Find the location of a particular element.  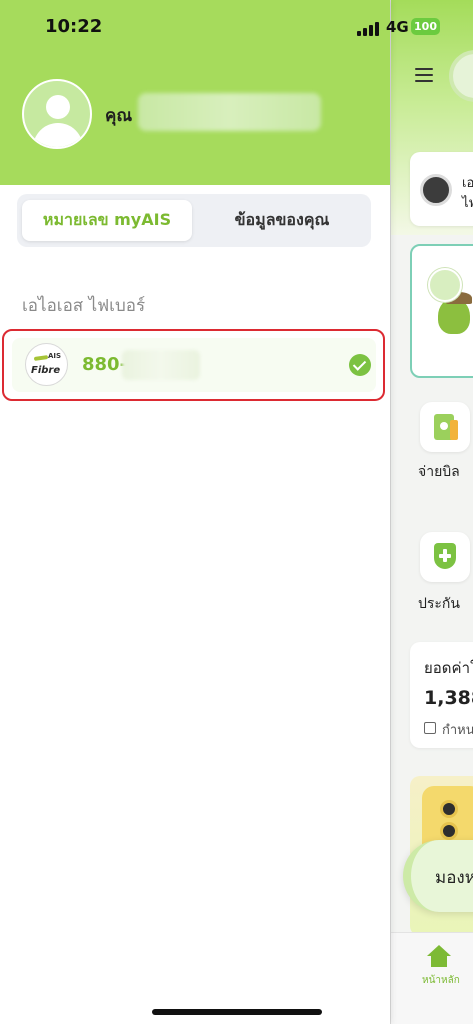

redacted-name is located at coordinates (229, 112).